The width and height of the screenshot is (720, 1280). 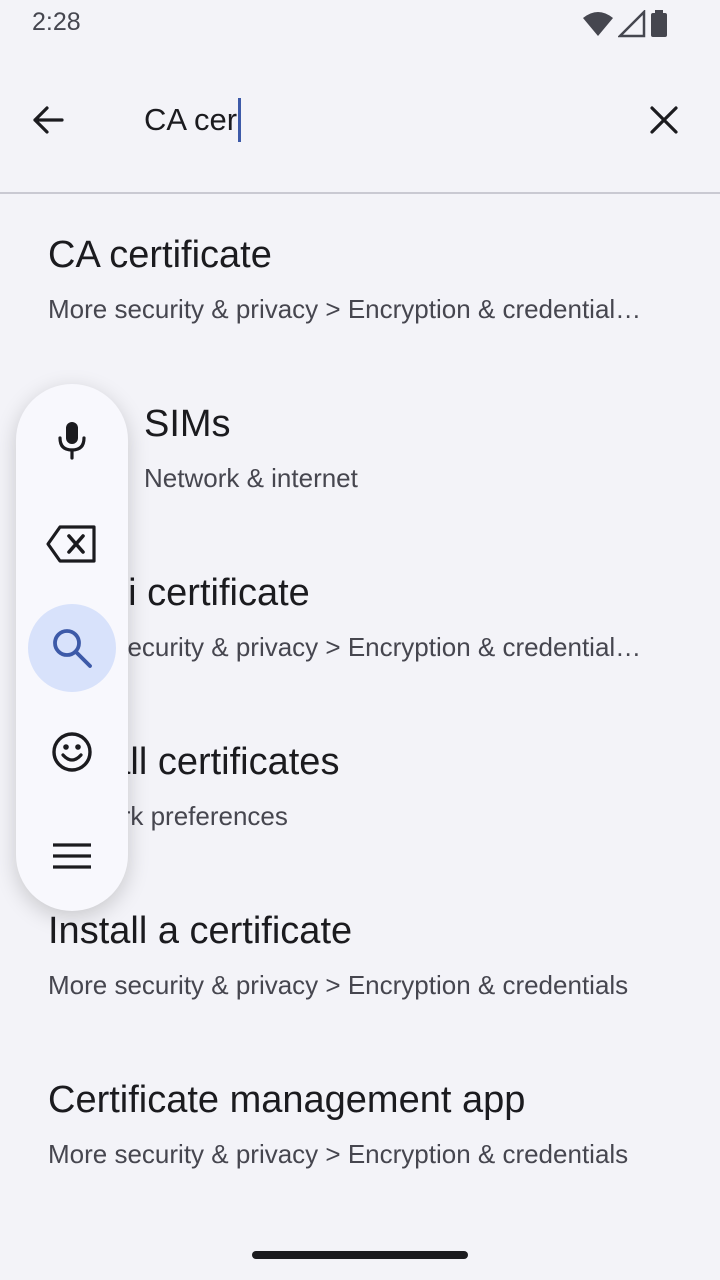 I want to click on result-title: Certificate management app, so click(x=287, y=1100).